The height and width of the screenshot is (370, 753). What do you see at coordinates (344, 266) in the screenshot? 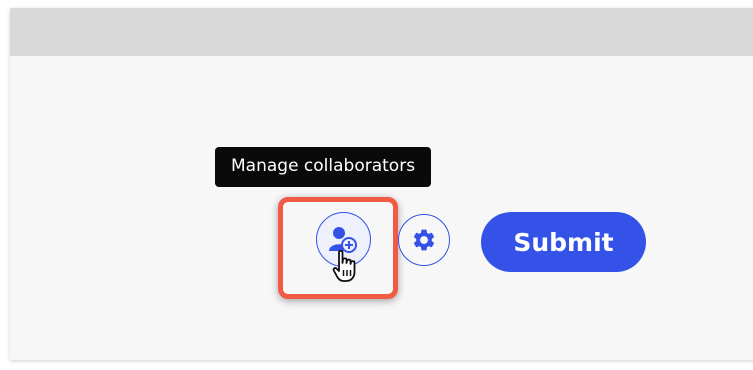
I see `hand-pointer-cursor-icon` at bounding box center [344, 266].